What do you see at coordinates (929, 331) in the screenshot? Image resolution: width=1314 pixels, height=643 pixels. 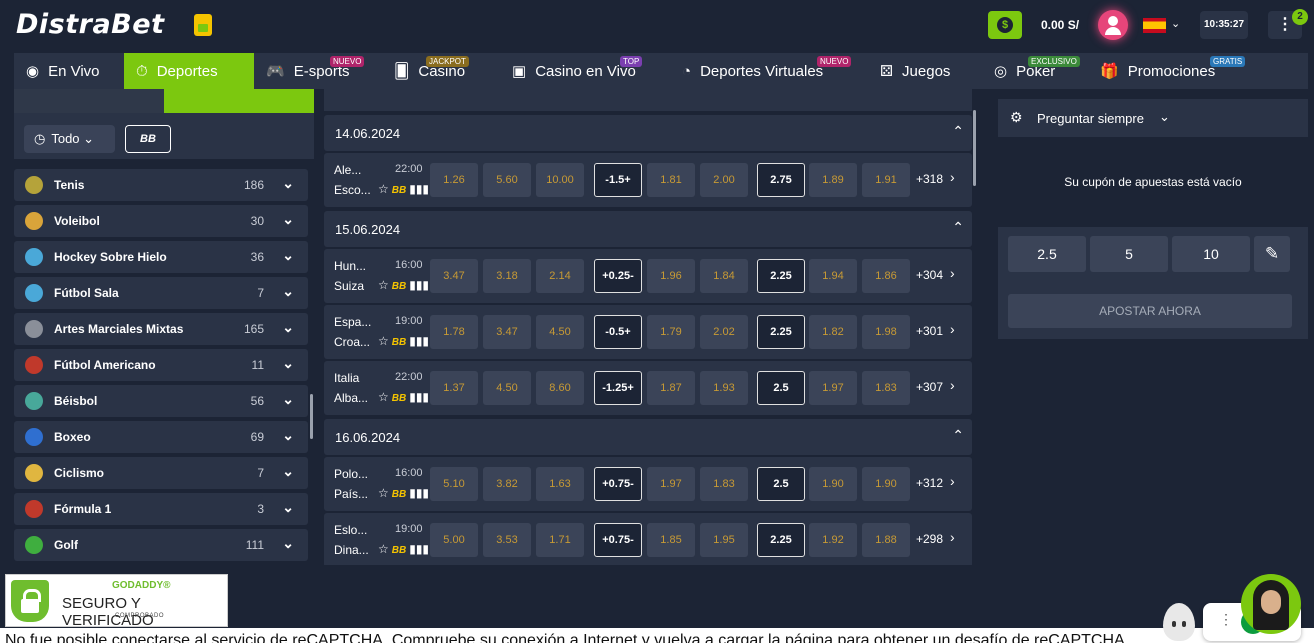 I see `more-markets: +301` at bounding box center [929, 331].